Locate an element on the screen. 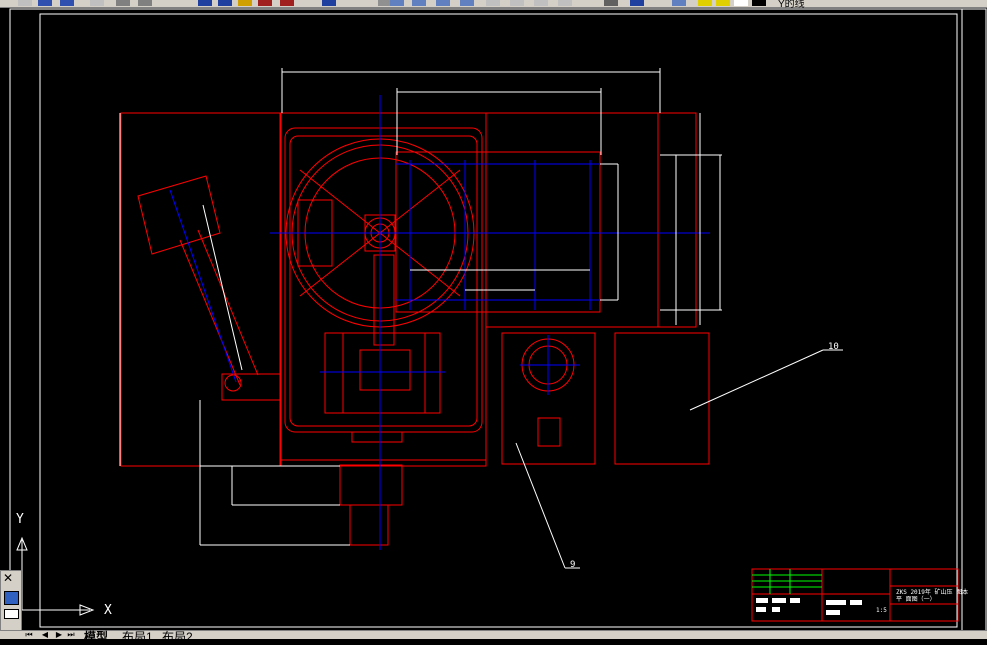  tab-model: 模型 is located at coordinates (96, 636).